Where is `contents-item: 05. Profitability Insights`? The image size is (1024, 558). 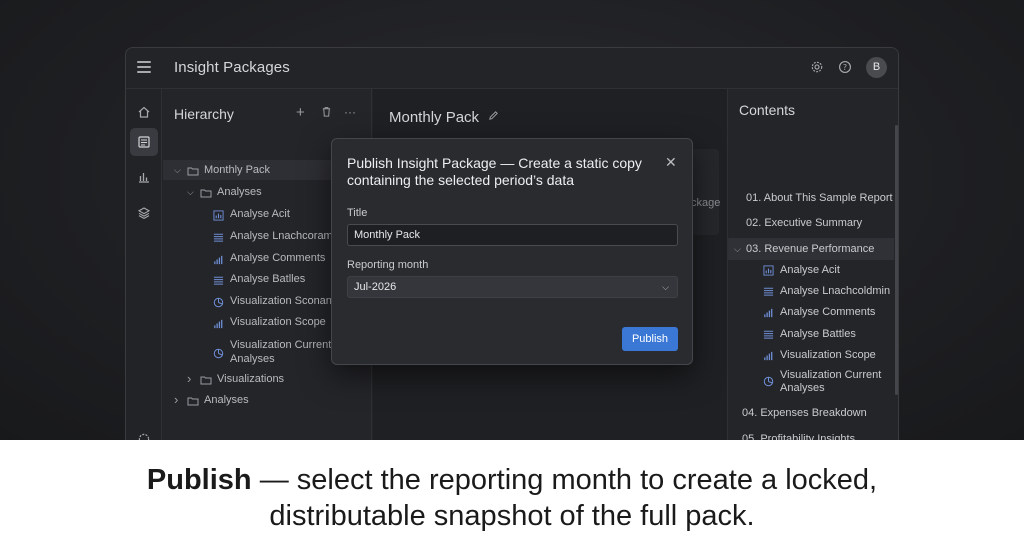 contents-item: 05. Profitability Insights is located at coordinates (811, 434).